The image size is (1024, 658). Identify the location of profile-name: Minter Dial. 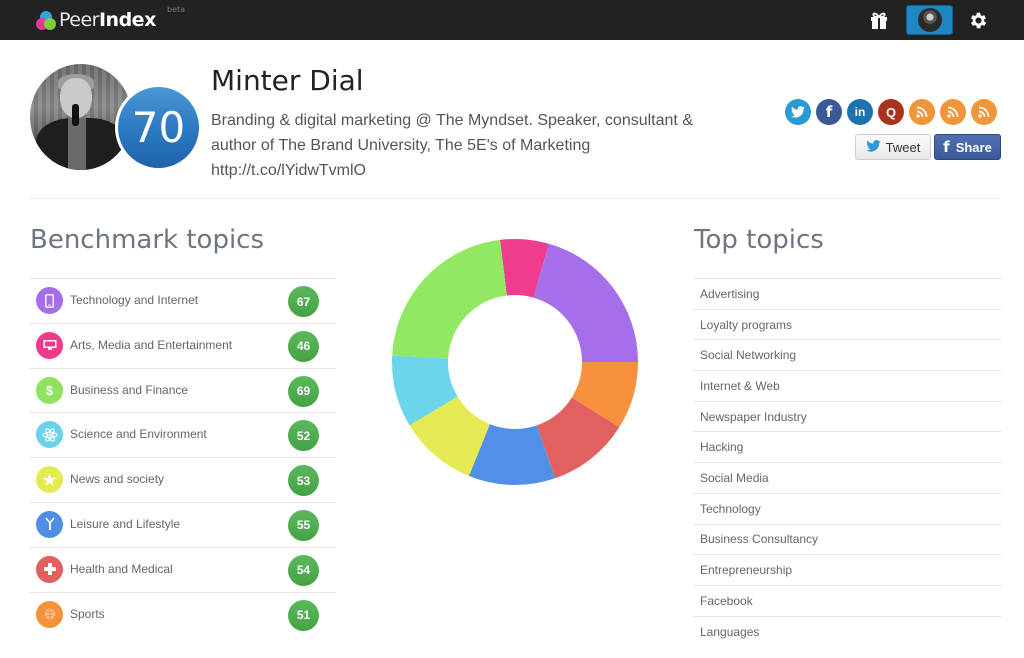
(287, 80).